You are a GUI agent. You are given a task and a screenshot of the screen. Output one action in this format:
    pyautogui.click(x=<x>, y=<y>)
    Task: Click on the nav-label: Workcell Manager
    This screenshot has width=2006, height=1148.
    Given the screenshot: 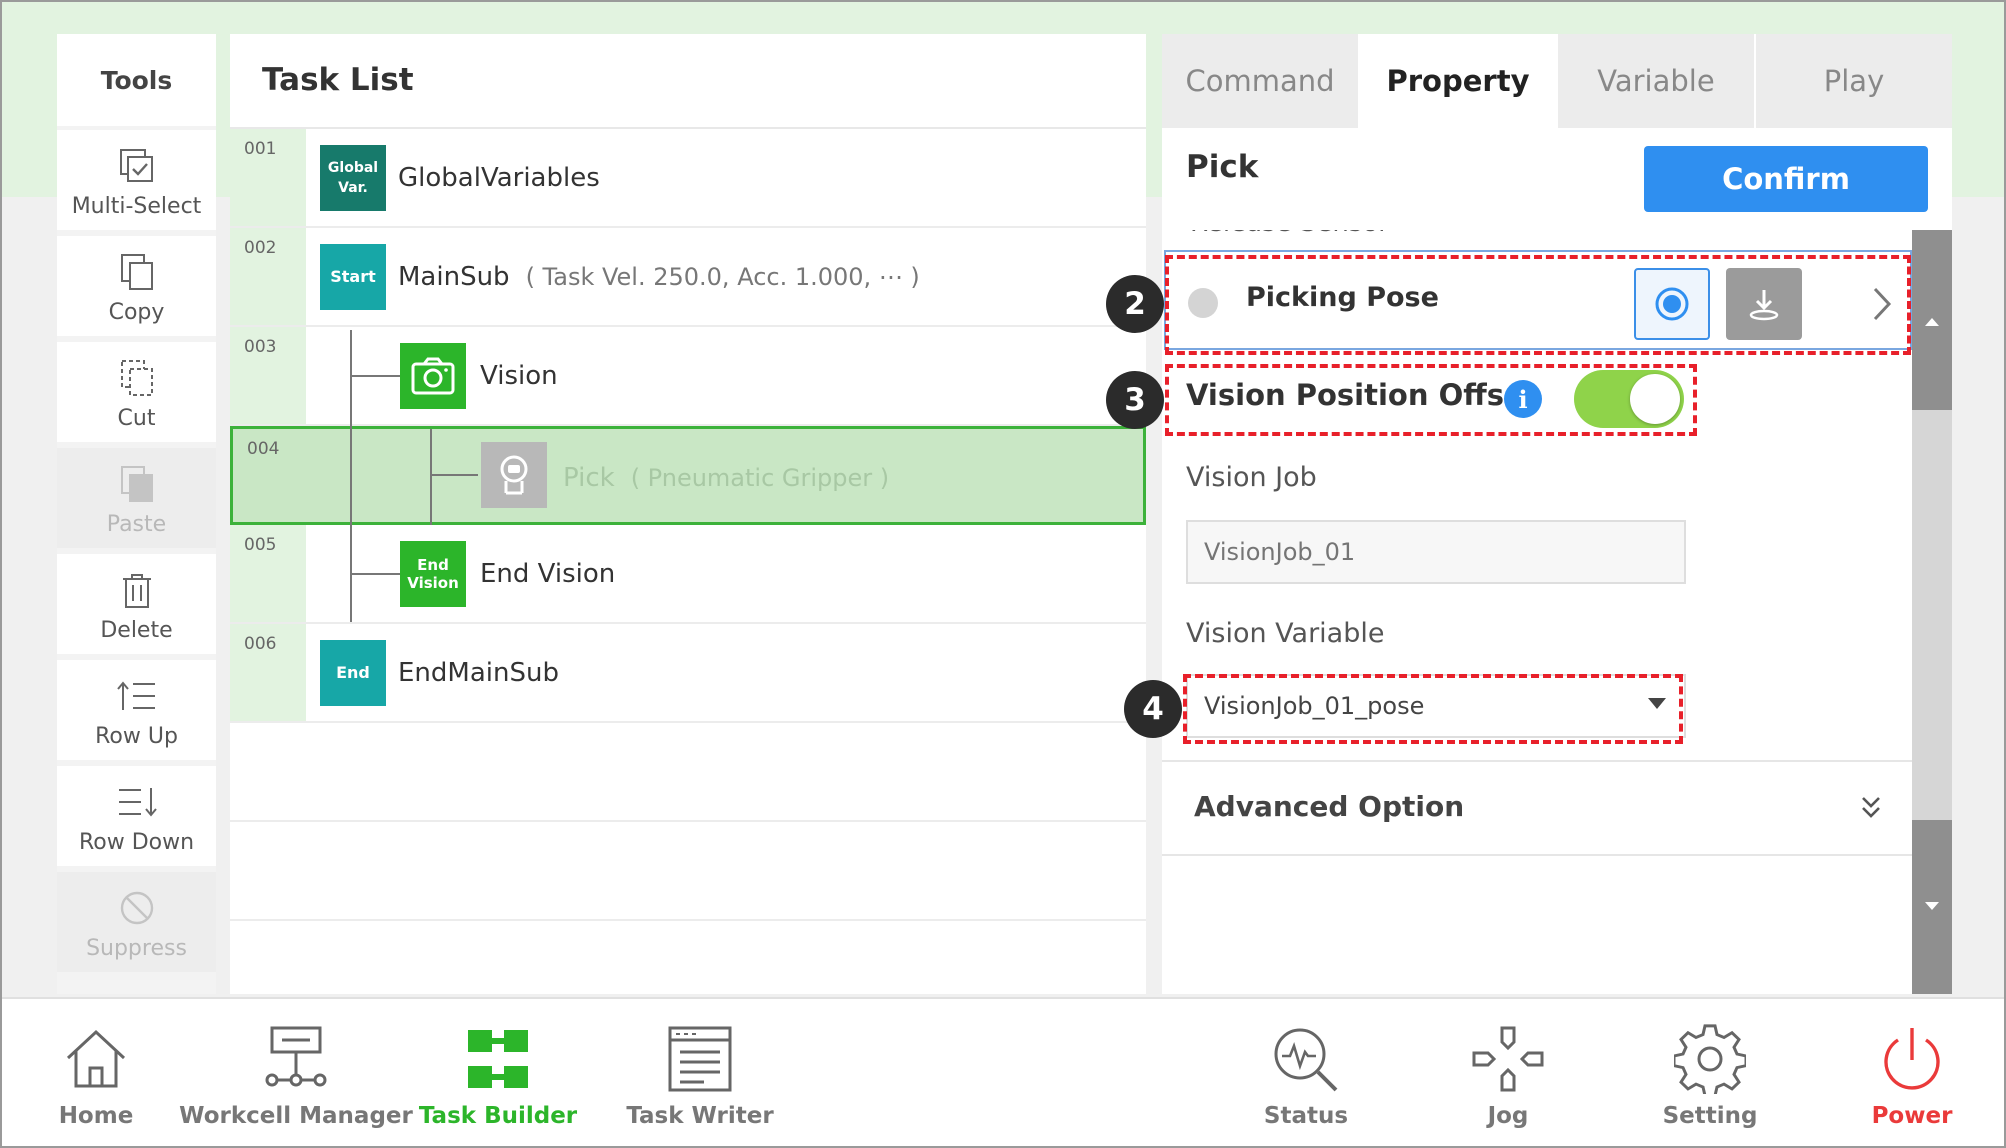 What is the action you would take?
    pyautogui.click(x=296, y=1116)
    